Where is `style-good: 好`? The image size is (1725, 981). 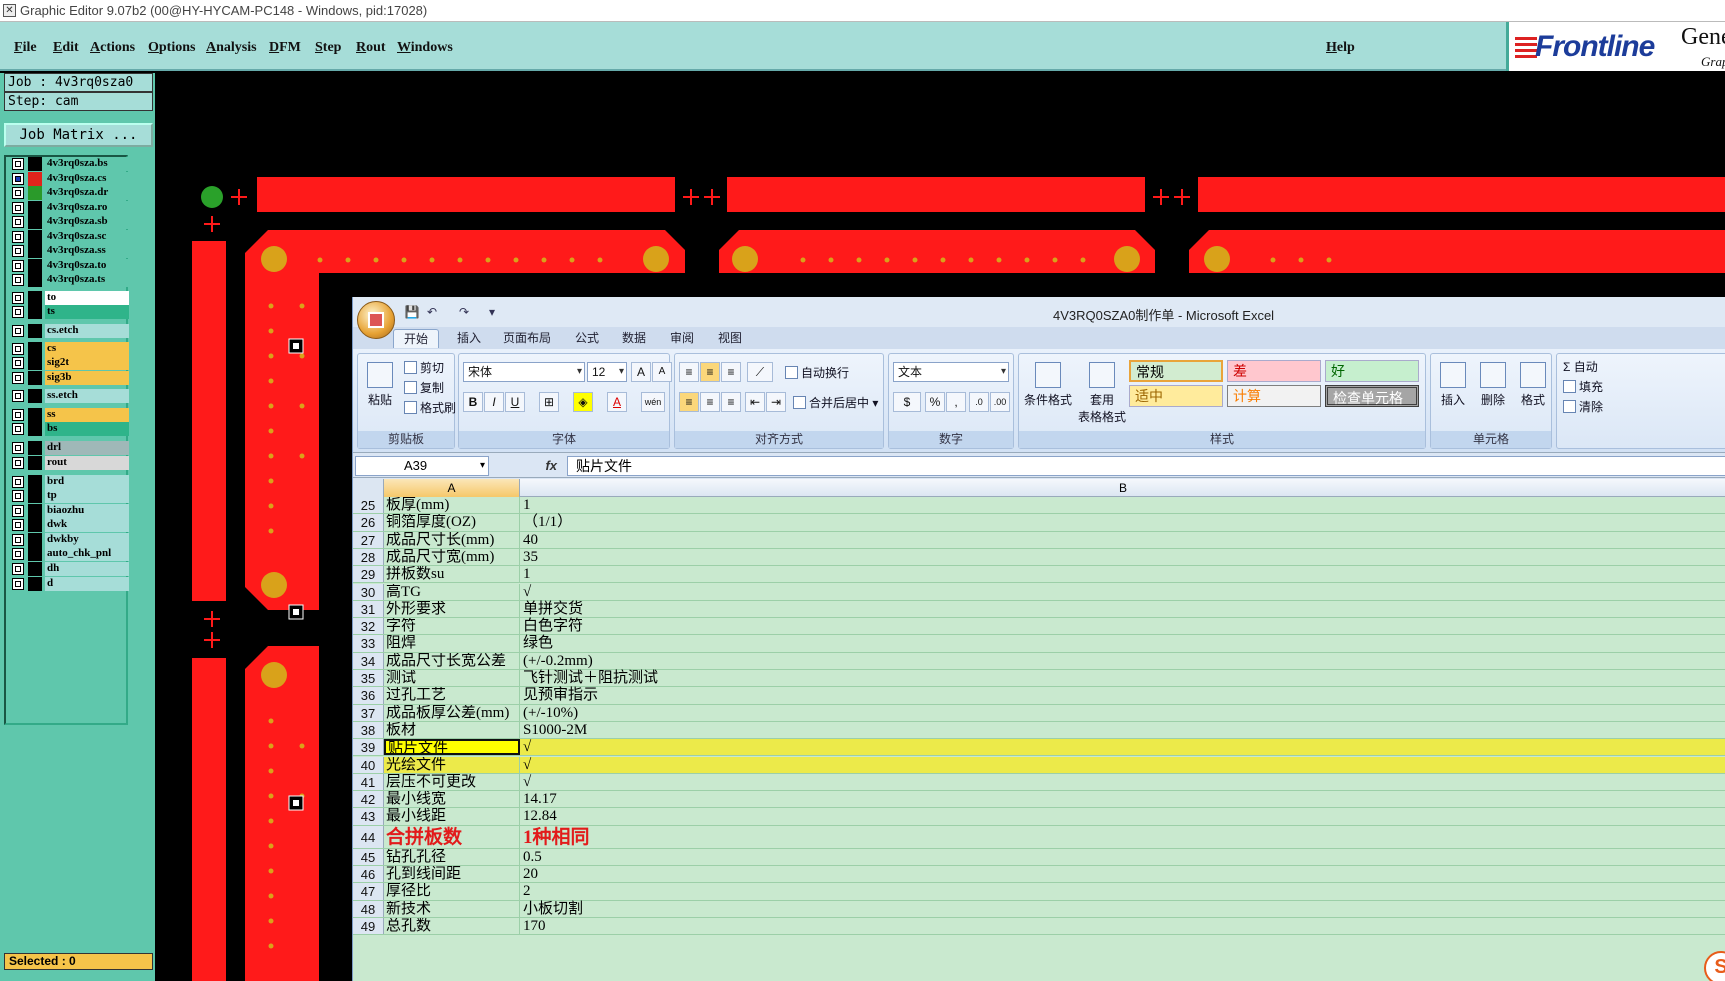
style-good: 好 is located at coordinates (1372, 371).